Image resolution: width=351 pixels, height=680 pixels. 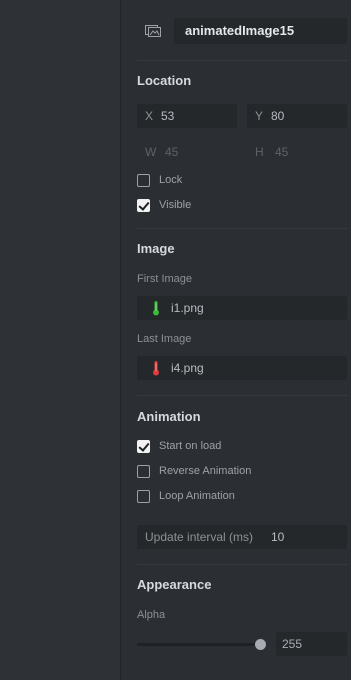 What do you see at coordinates (260, 644) in the screenshot?
I see `alpha-slider-thumb` at bounding box center [260, 644].